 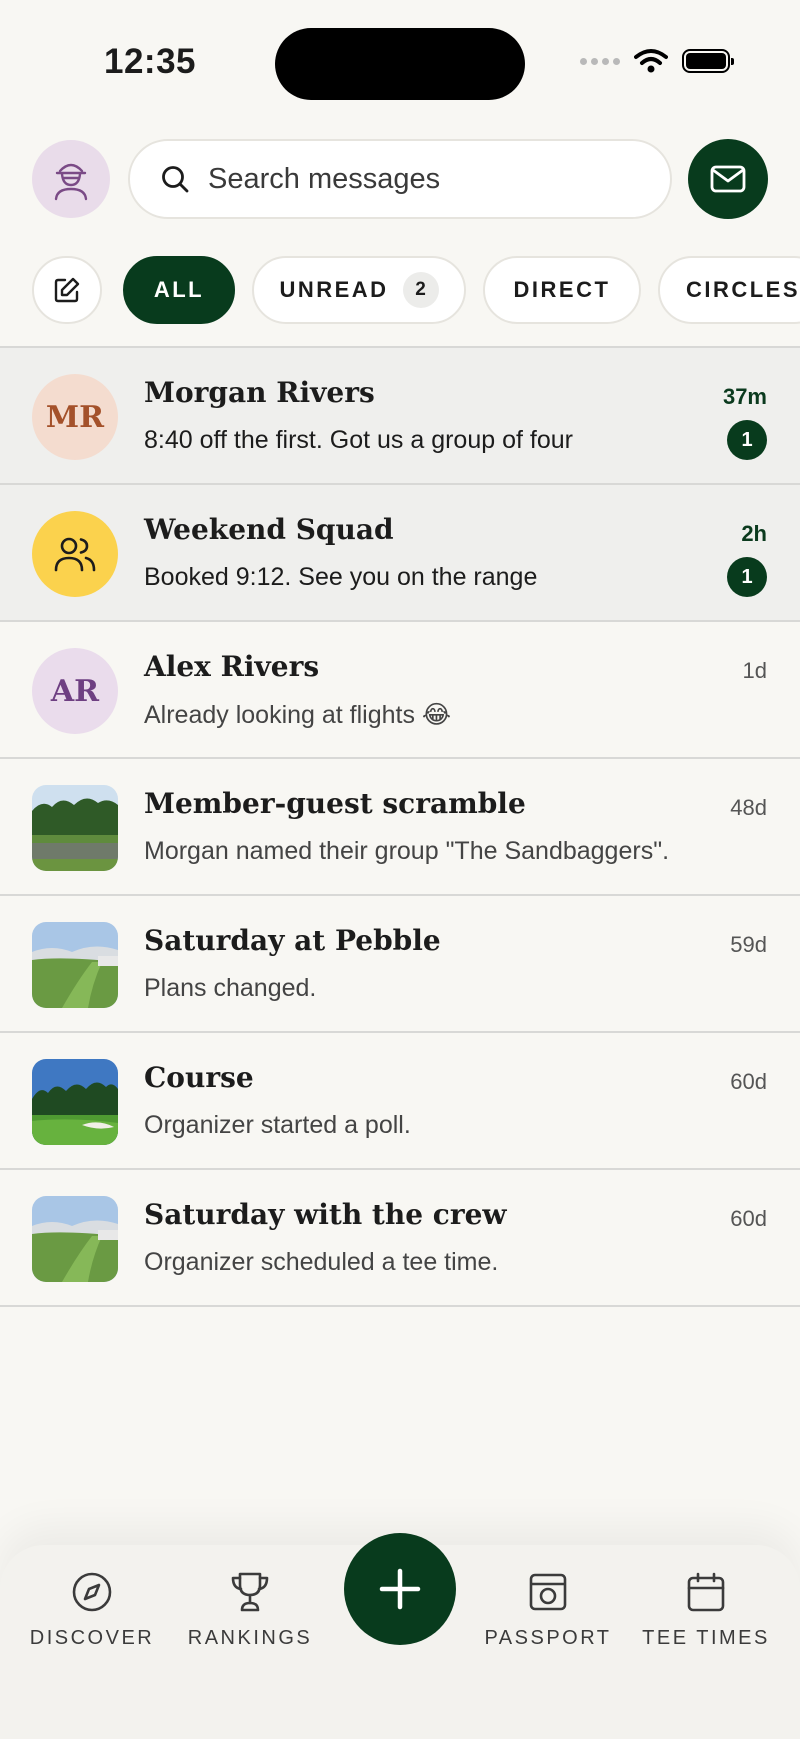 What do you see at coordinates (400, 1101) in the screenshot?
I see `conversation-row: Course Organizer started a poll. 60d` at bounding box center [400, 1101].